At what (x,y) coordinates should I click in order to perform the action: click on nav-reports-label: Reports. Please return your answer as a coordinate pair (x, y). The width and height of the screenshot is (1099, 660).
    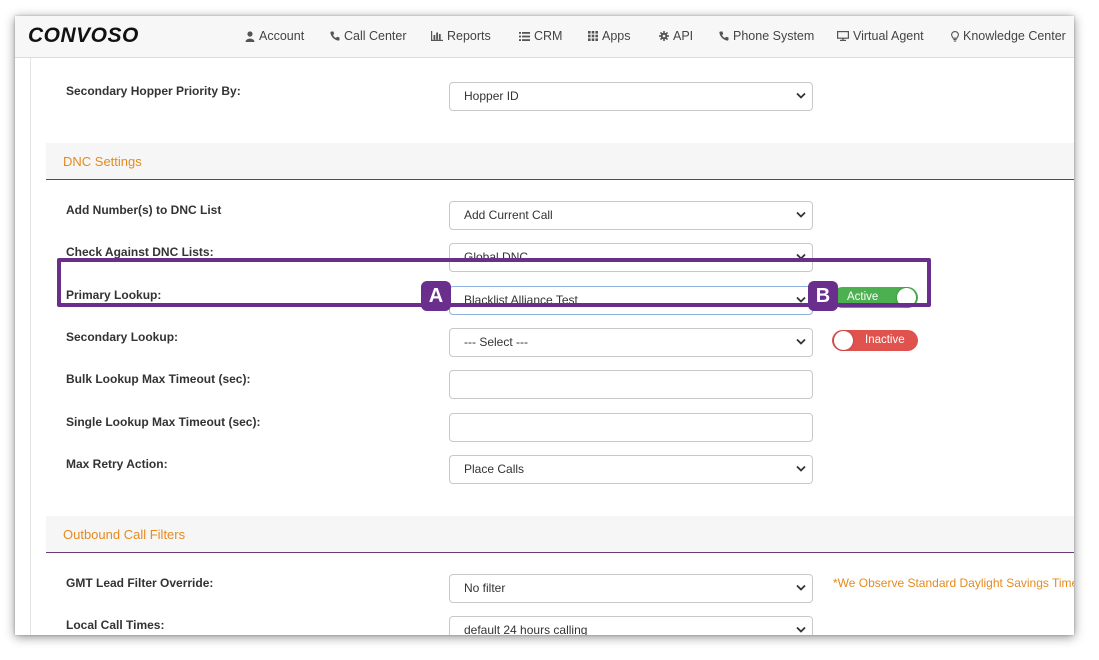
    Looking at the image, I should click on (469, 36).